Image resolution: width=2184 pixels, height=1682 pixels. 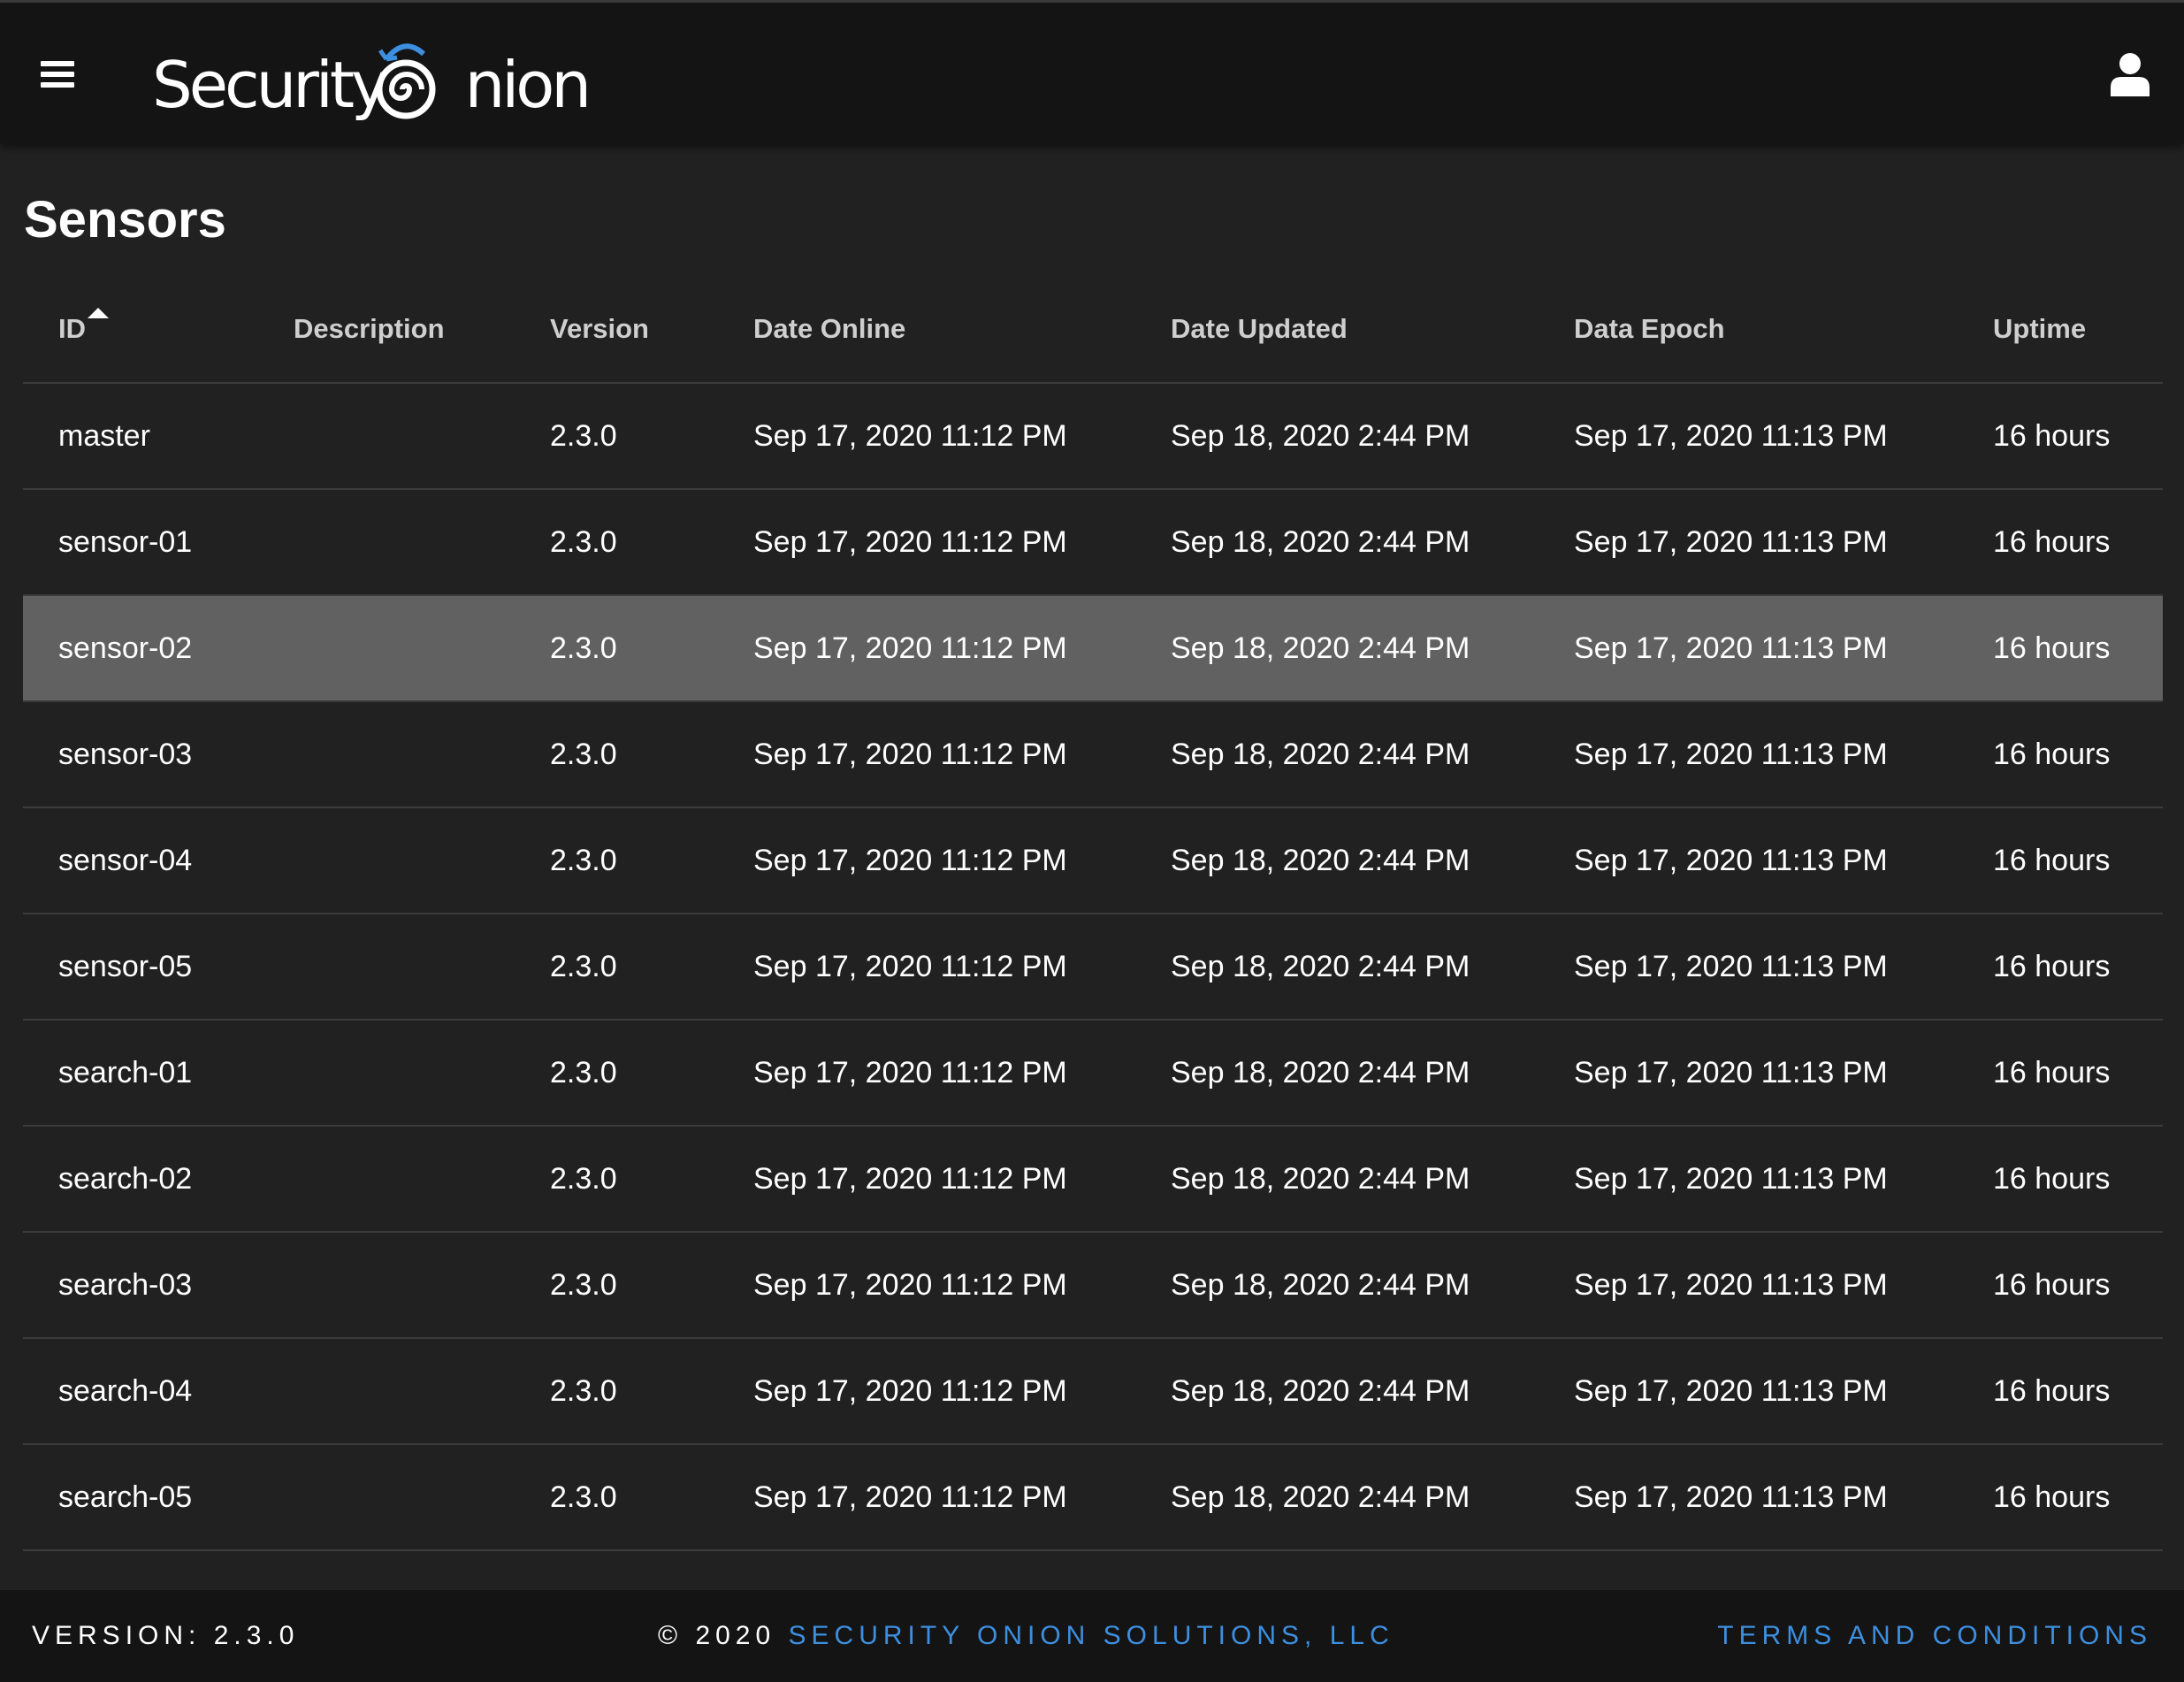 What do you see at coordinates (125, 220) in the screenshot?
I see `page-title: Sensors` at bounding box center [125, 220].